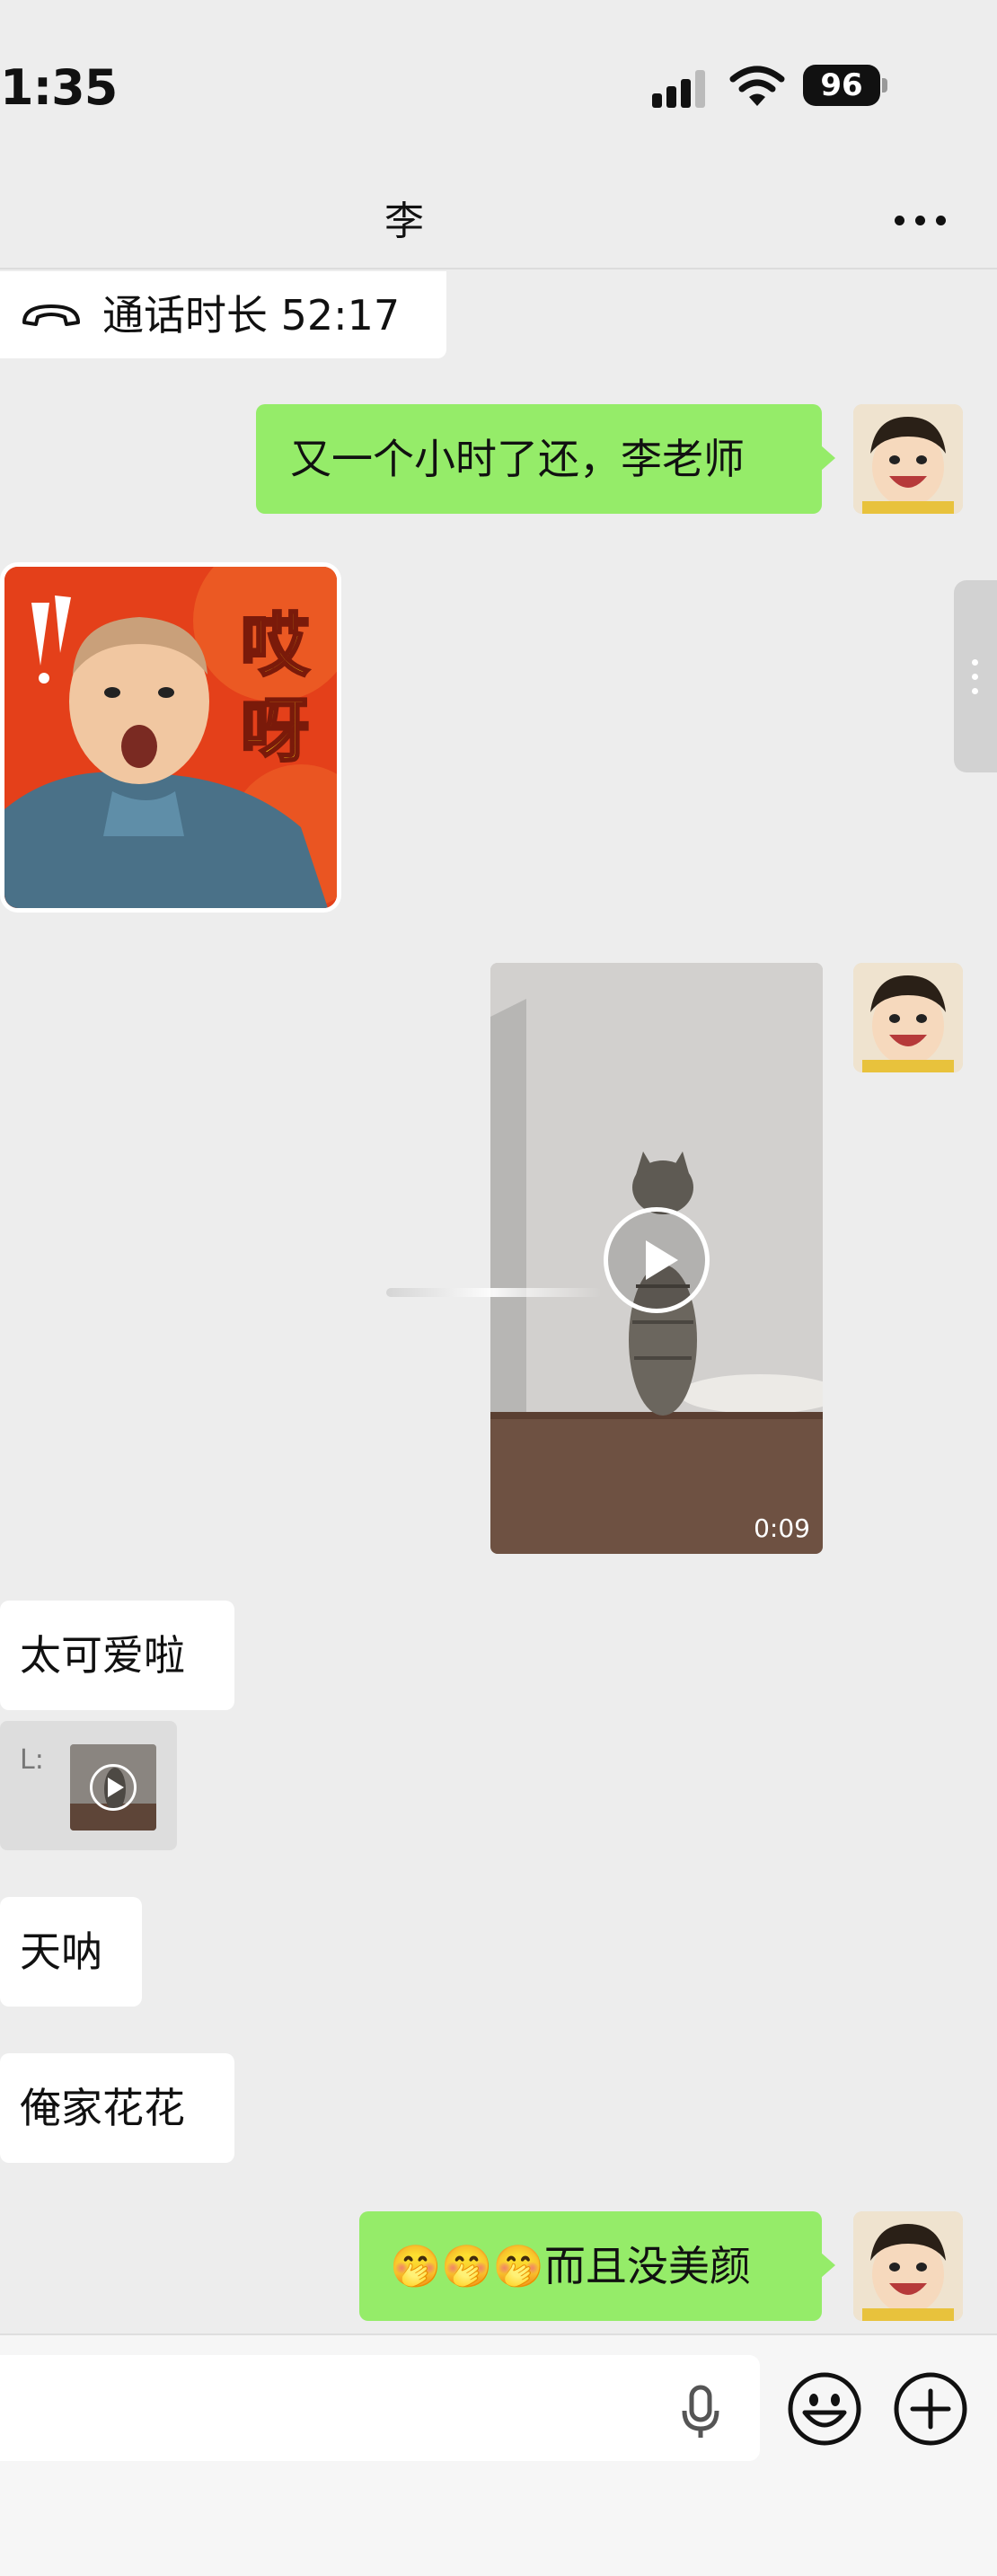 Image resolution: width=997 pixels, height=2576 pixels. I want to click on video-message: 0:09, so click(657, 1258).